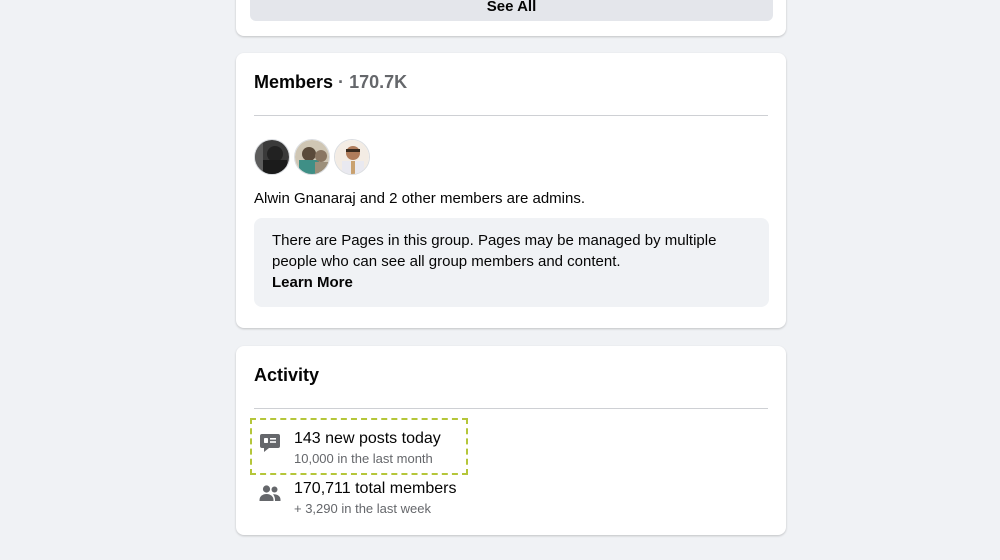  I want to click on posts-last-month: 10,000 in the last month, so click(363, 458).